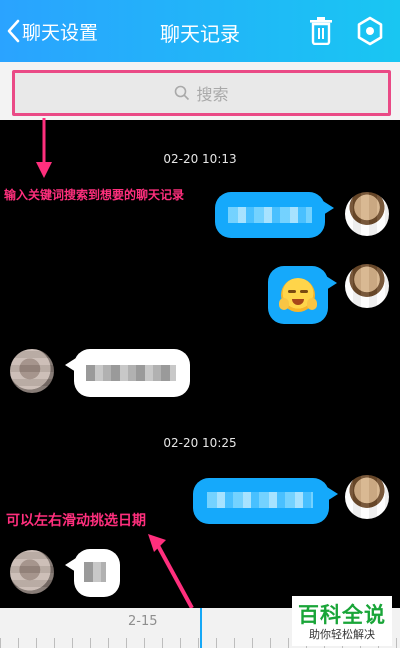 The image size is (400, 648). I want to click on search-area: 搜索, so click(200, 91).